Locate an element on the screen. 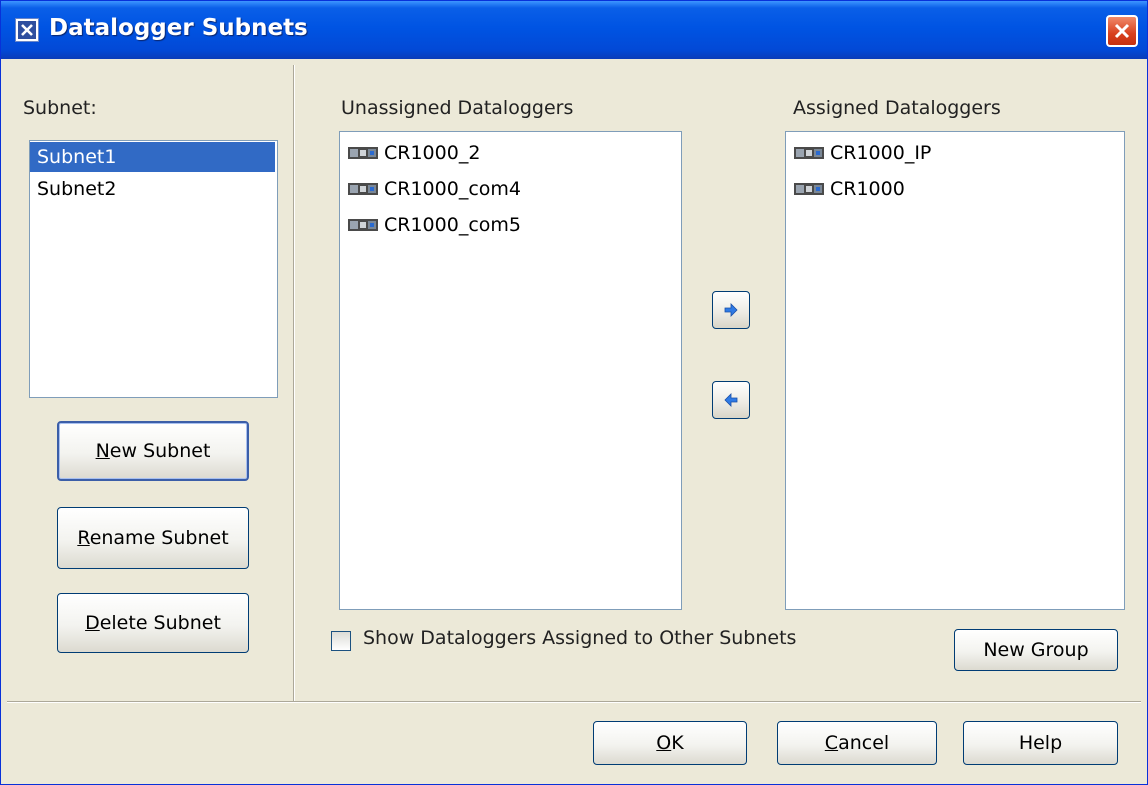 This screenshot has width=1148, height=785. subnet-item-1: Subnet1 is located at coordinates (152, 157).